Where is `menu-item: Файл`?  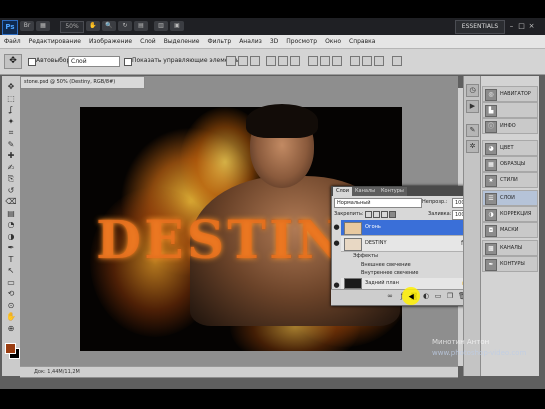 menu-item: Файл is located at coordinates (12, 41).